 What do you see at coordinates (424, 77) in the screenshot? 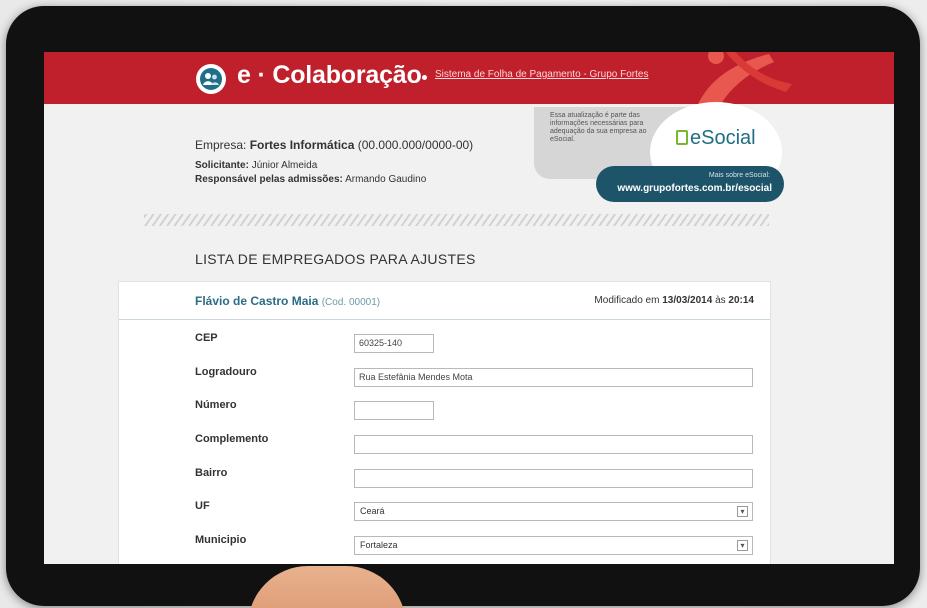
I see `header-dot` at bounding box center [424, 77].